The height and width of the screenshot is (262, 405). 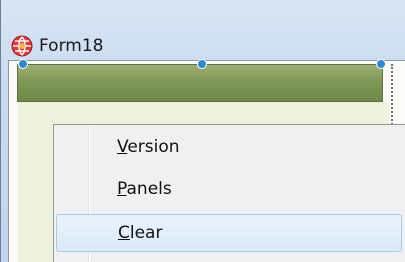 I want to click on menu-item-clear: Clear, so click(x=229, y=233).